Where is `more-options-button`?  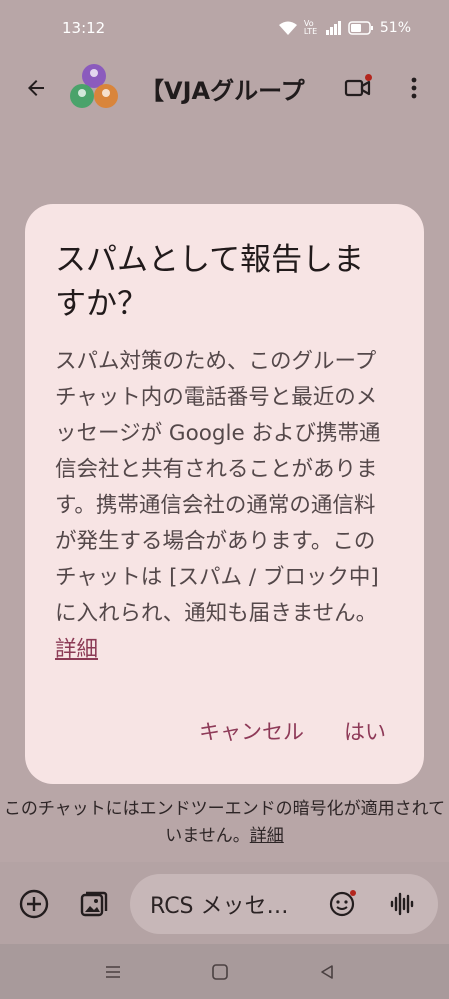
more-options-button is located at coordinates (414, 88).